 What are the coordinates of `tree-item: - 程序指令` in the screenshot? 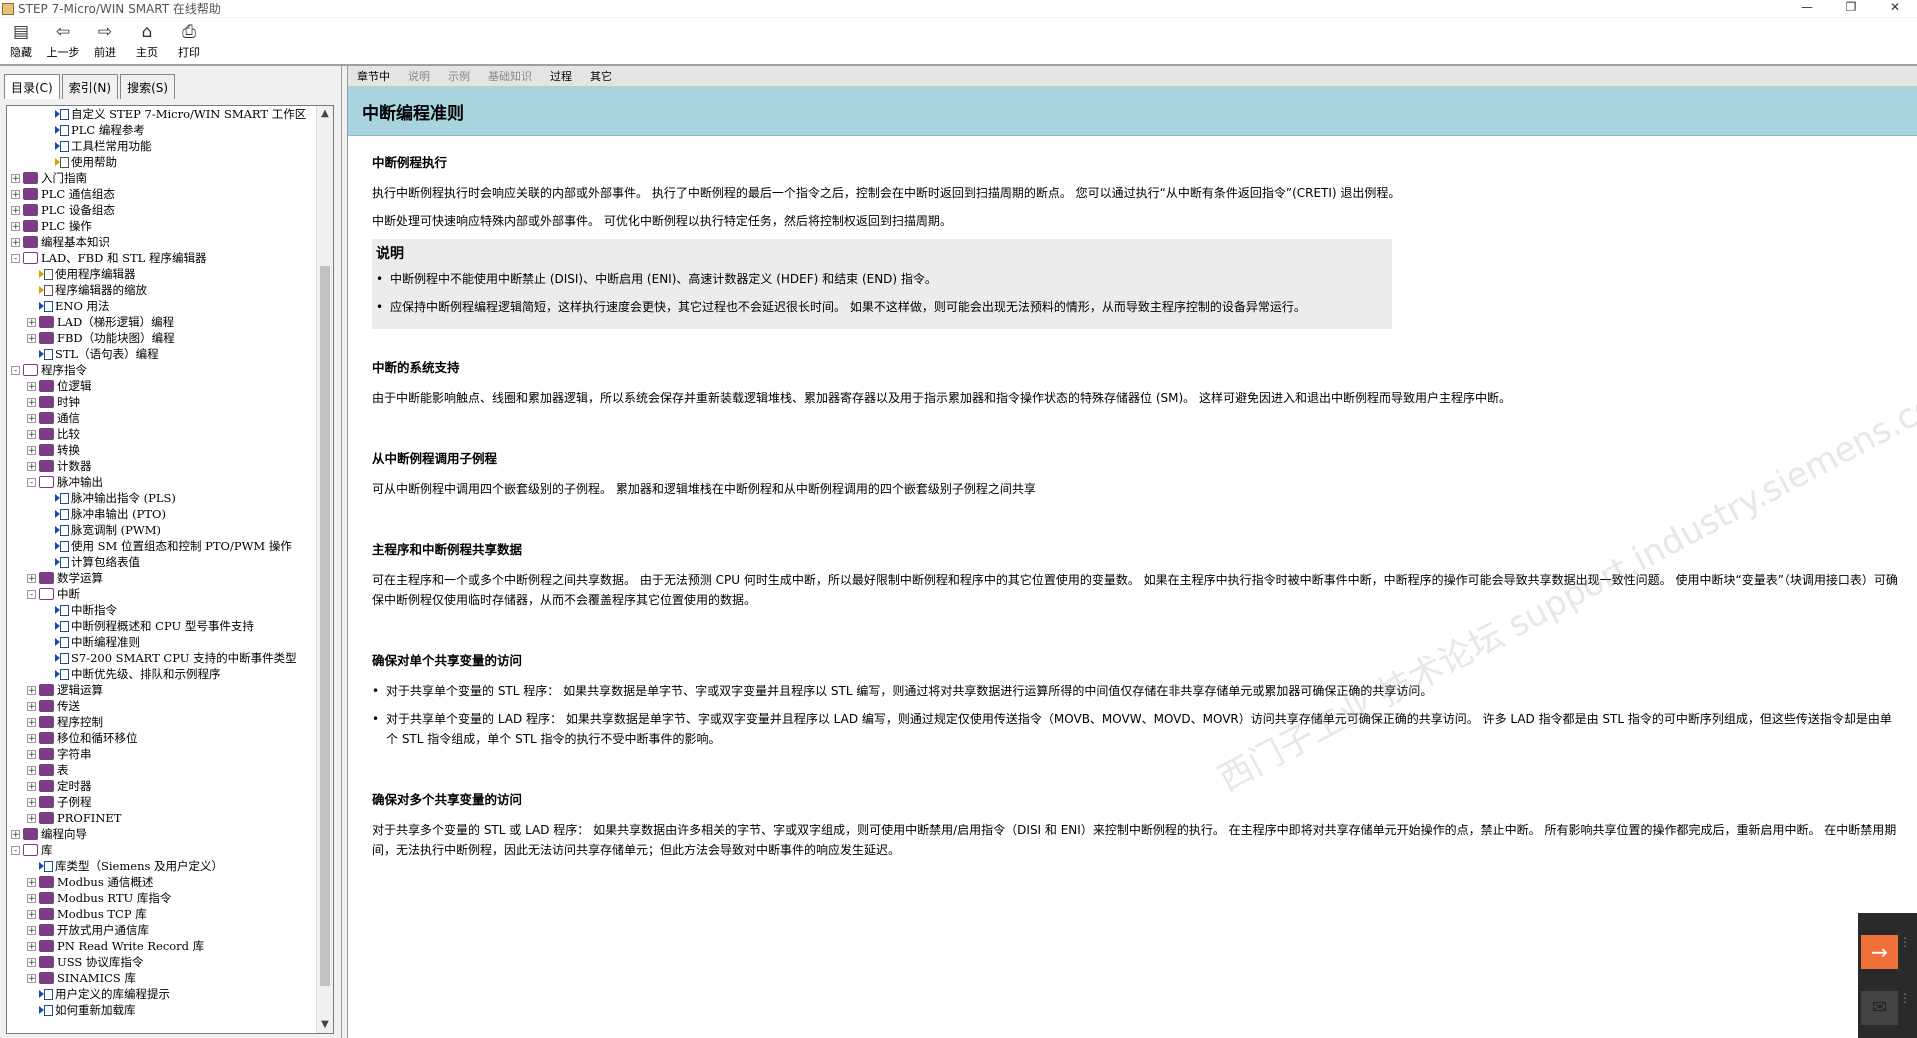 It's located at (162, 370).